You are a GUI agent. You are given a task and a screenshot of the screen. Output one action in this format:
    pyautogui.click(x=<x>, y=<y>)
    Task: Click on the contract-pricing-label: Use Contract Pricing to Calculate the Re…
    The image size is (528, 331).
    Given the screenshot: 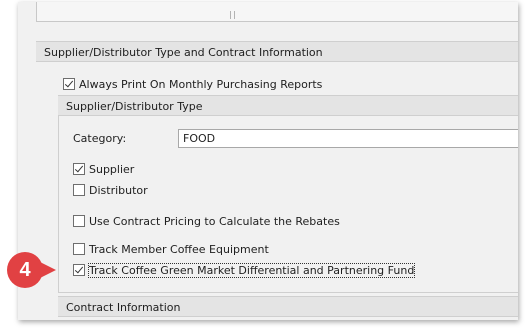 What is the action you would take?
    pyautogui.click(x=214, y=221)
    